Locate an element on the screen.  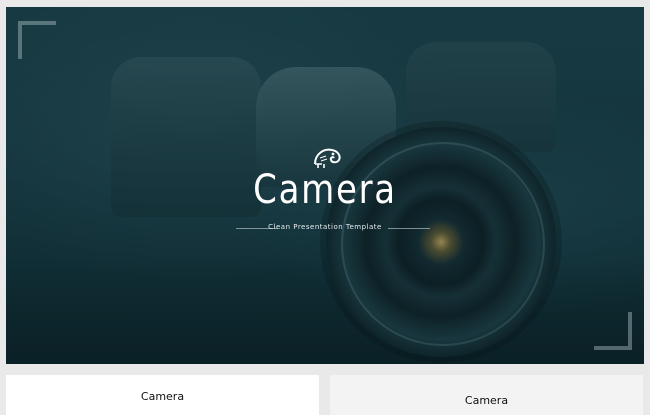
slide-thumbnail-1: Camera is located at coordinates (162, 395).